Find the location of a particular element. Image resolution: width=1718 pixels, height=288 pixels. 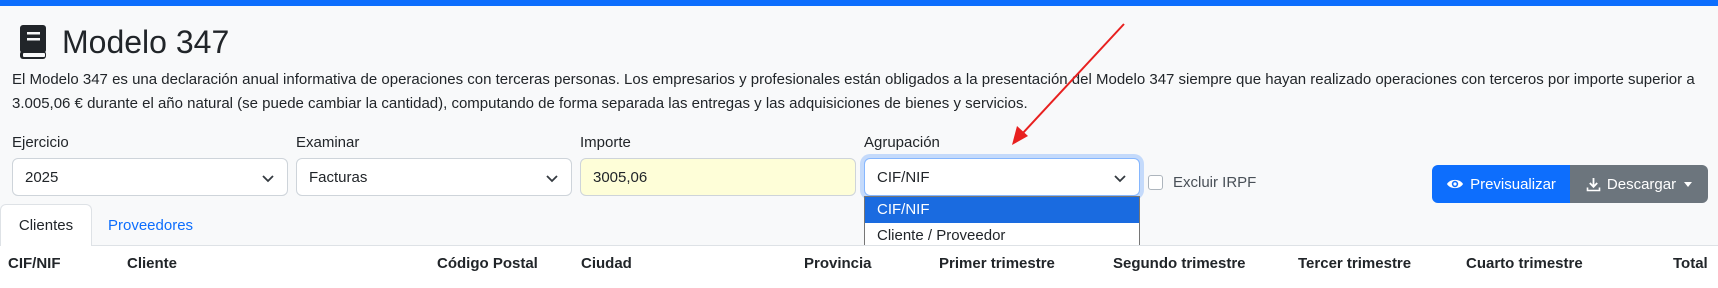

examinar-select: Facturas is located at coordinates (434, 177).